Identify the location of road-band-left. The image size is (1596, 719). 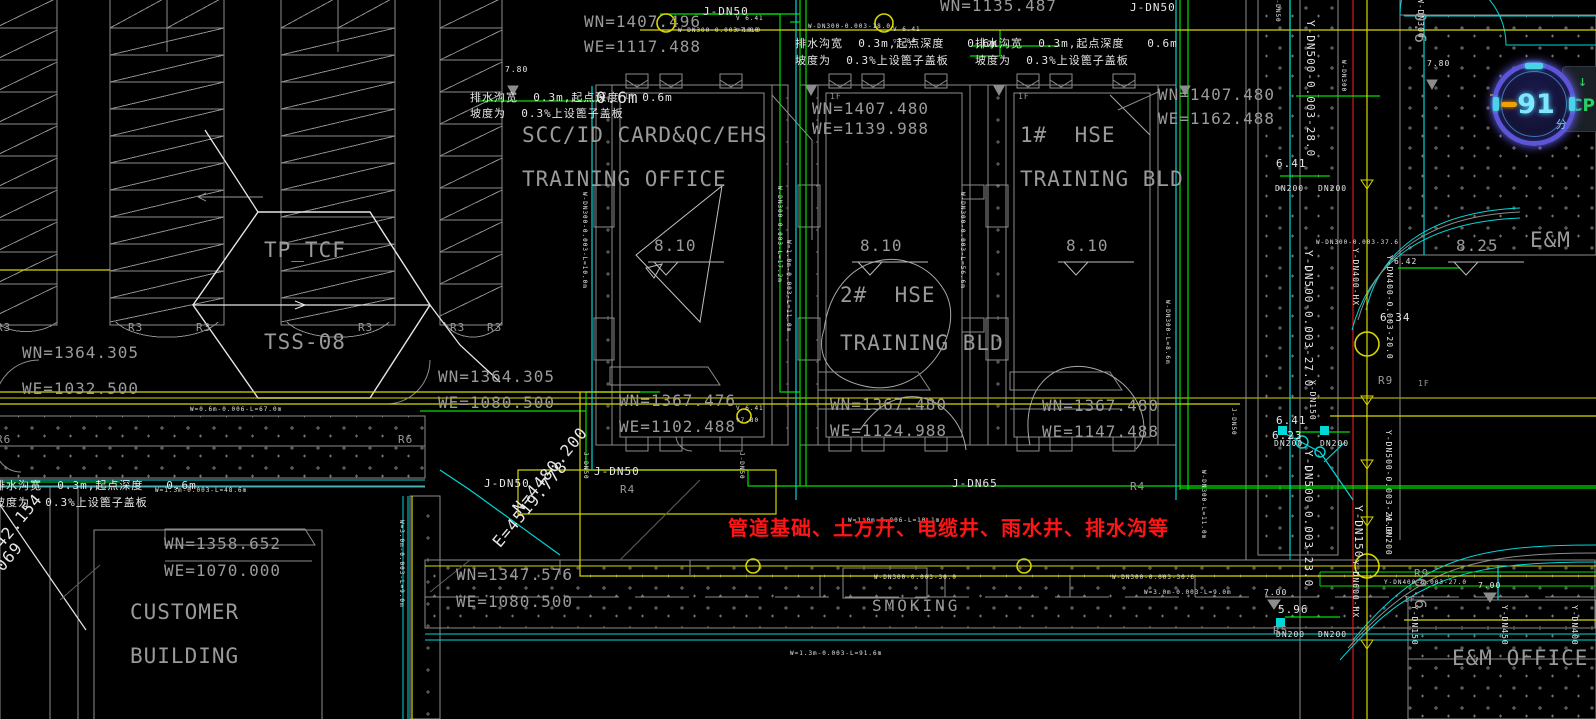
(798, 442).